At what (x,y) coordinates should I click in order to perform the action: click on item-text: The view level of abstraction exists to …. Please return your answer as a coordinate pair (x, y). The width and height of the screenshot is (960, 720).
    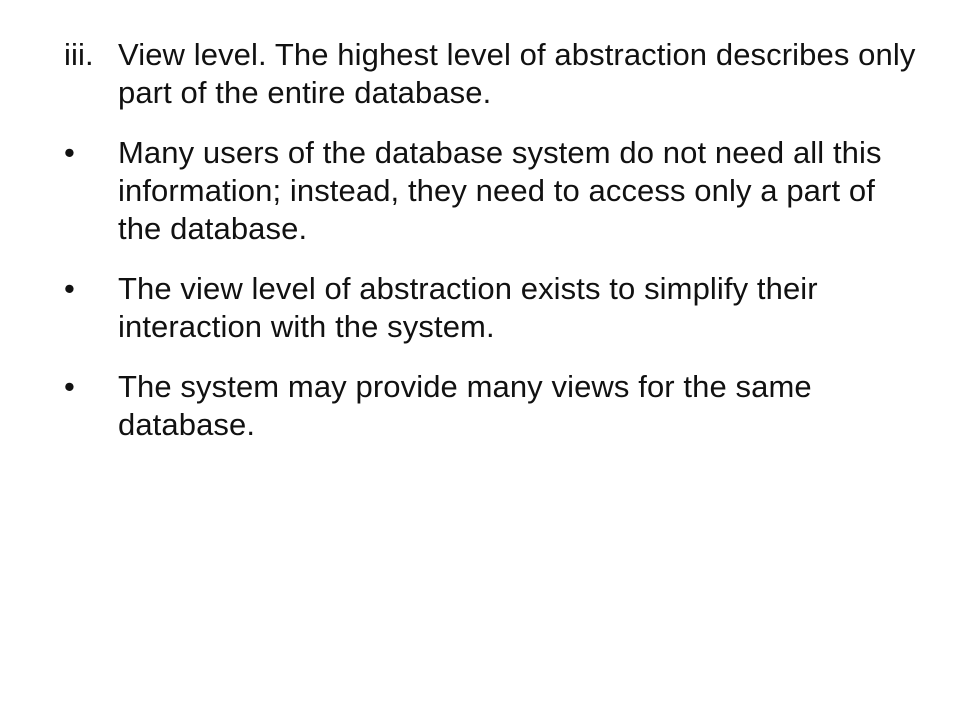
    Looking at the image, I should click on (468, 307).